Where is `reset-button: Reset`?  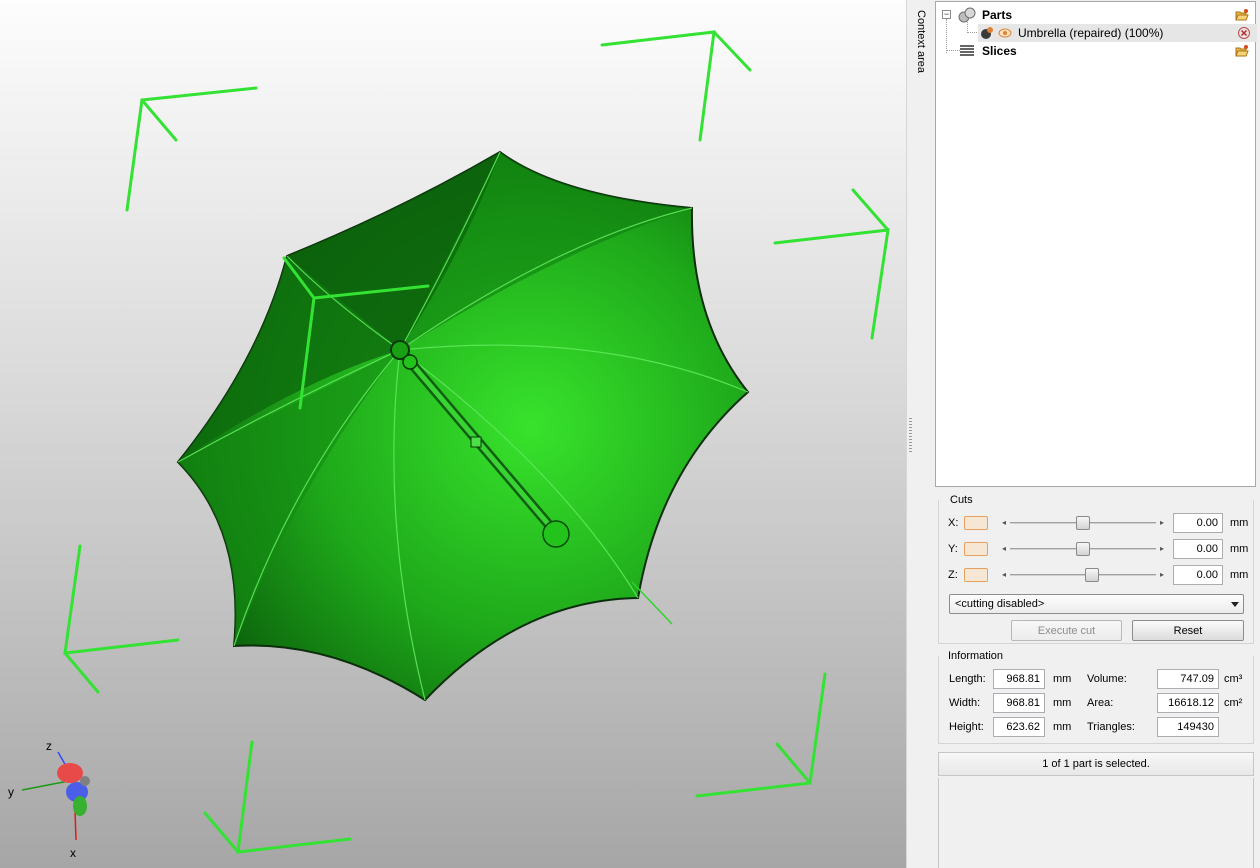
reset-button: Reset is located at coordinates (1188, 630).